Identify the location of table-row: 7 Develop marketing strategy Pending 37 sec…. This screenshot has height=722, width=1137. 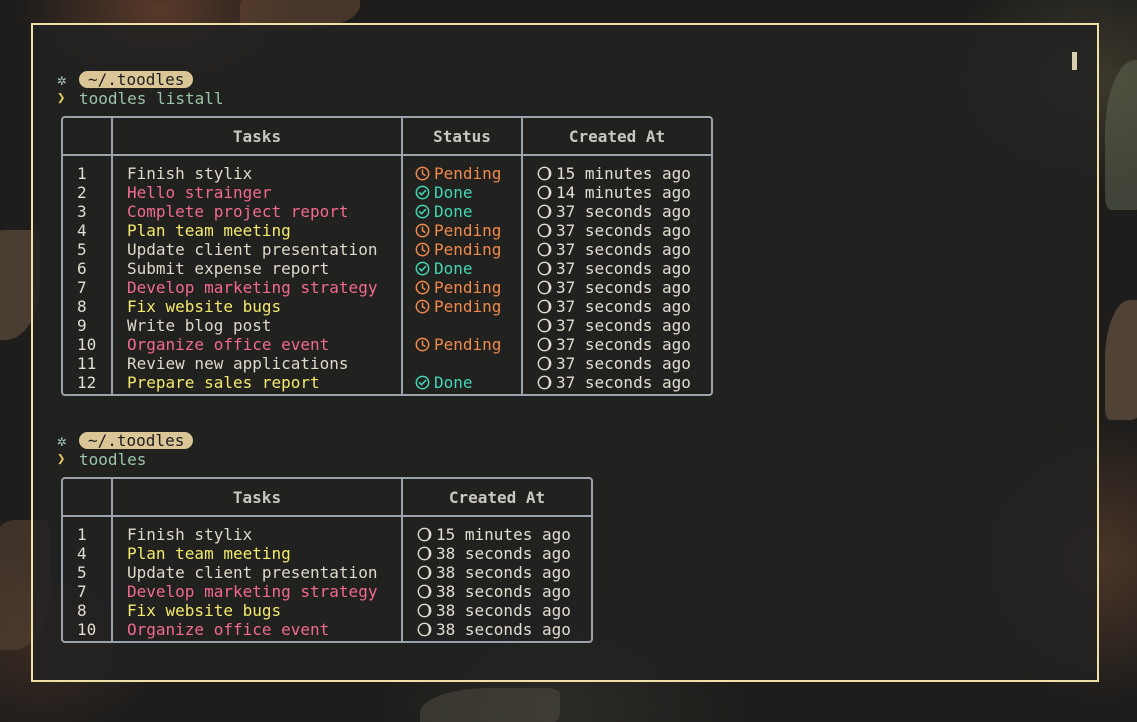
(387, 287).